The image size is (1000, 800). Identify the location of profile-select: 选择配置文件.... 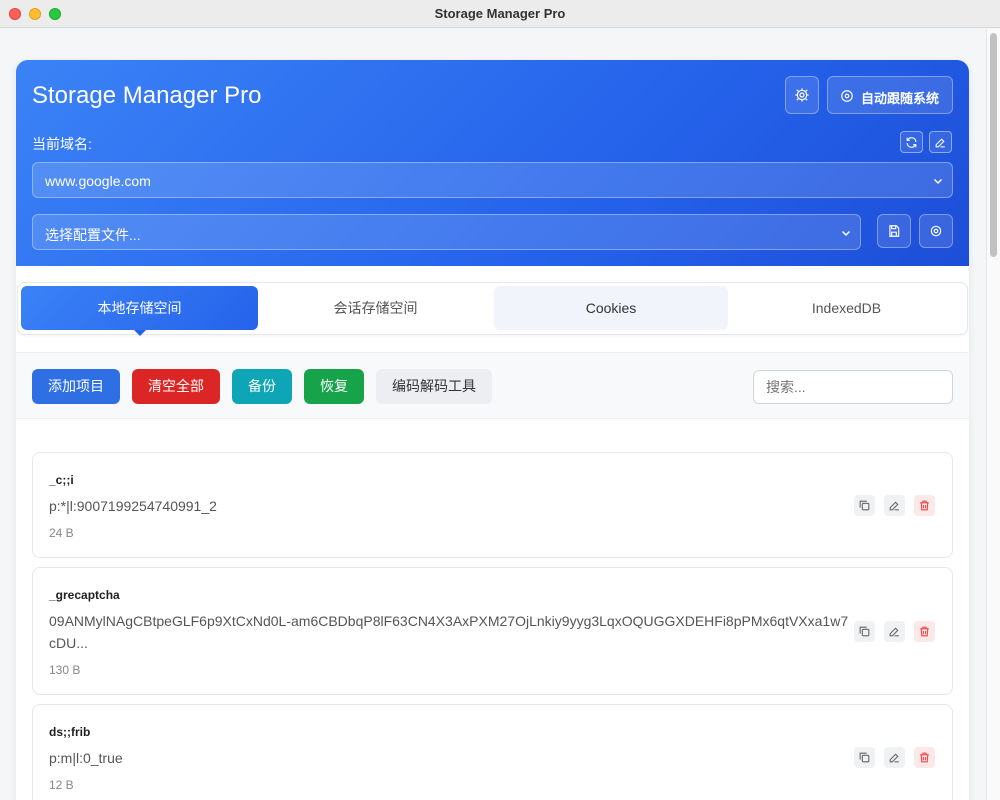
(446, 232).